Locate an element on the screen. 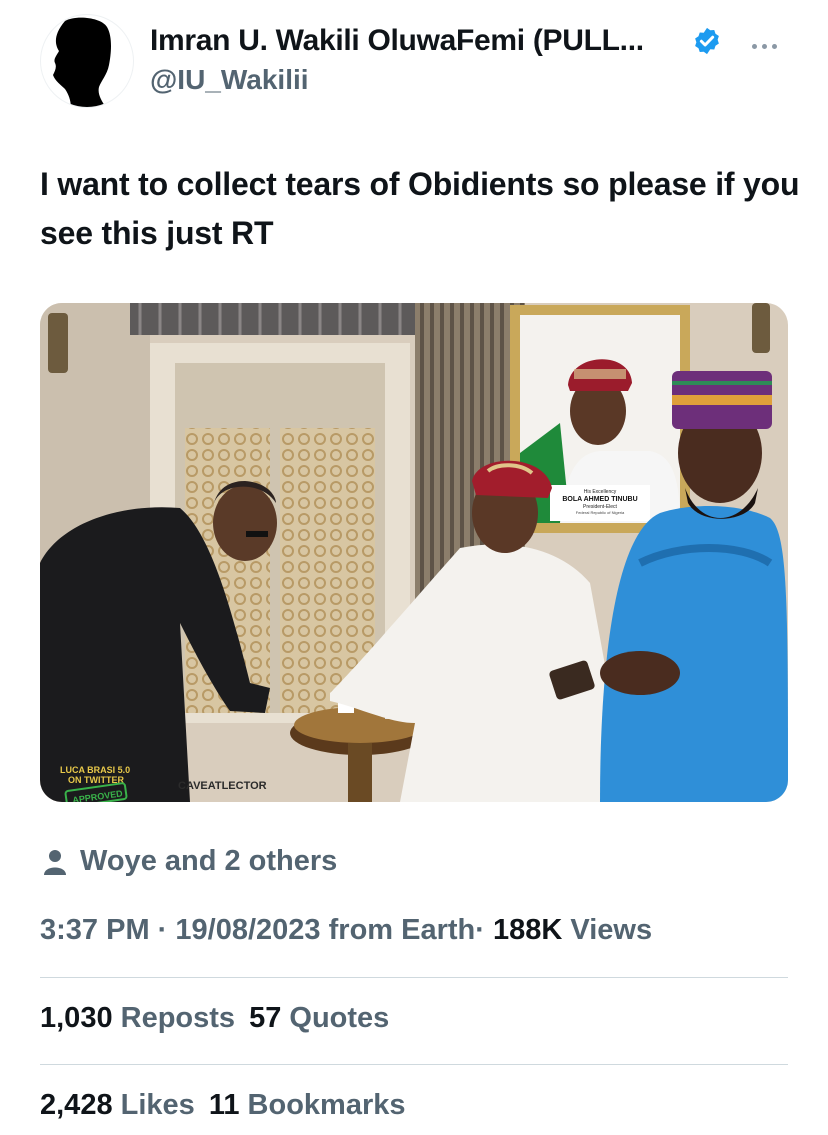 This screenshot has width=828, height=1135. tweet-date: 19/08/2023 is located at coordinates (247, 930).